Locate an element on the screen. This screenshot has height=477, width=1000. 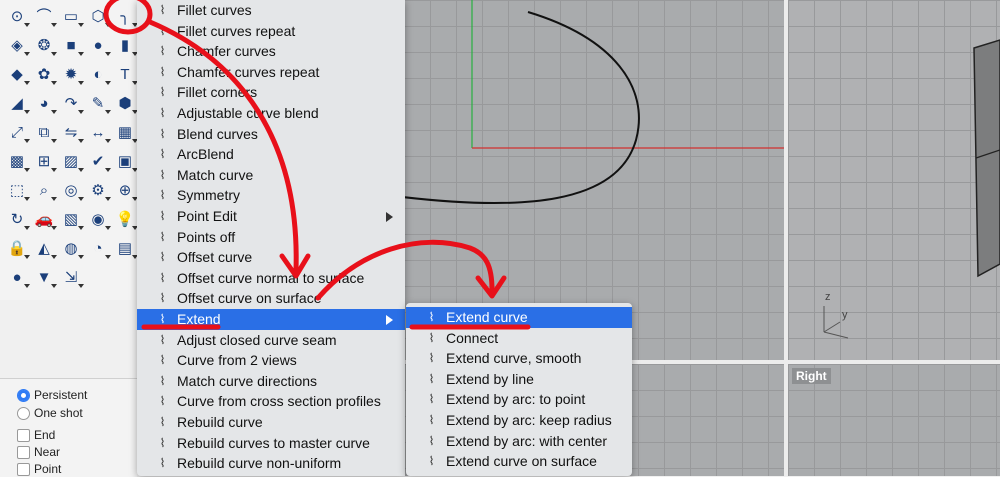
point-icon: ⊙ is located at coordinates (18, 17).